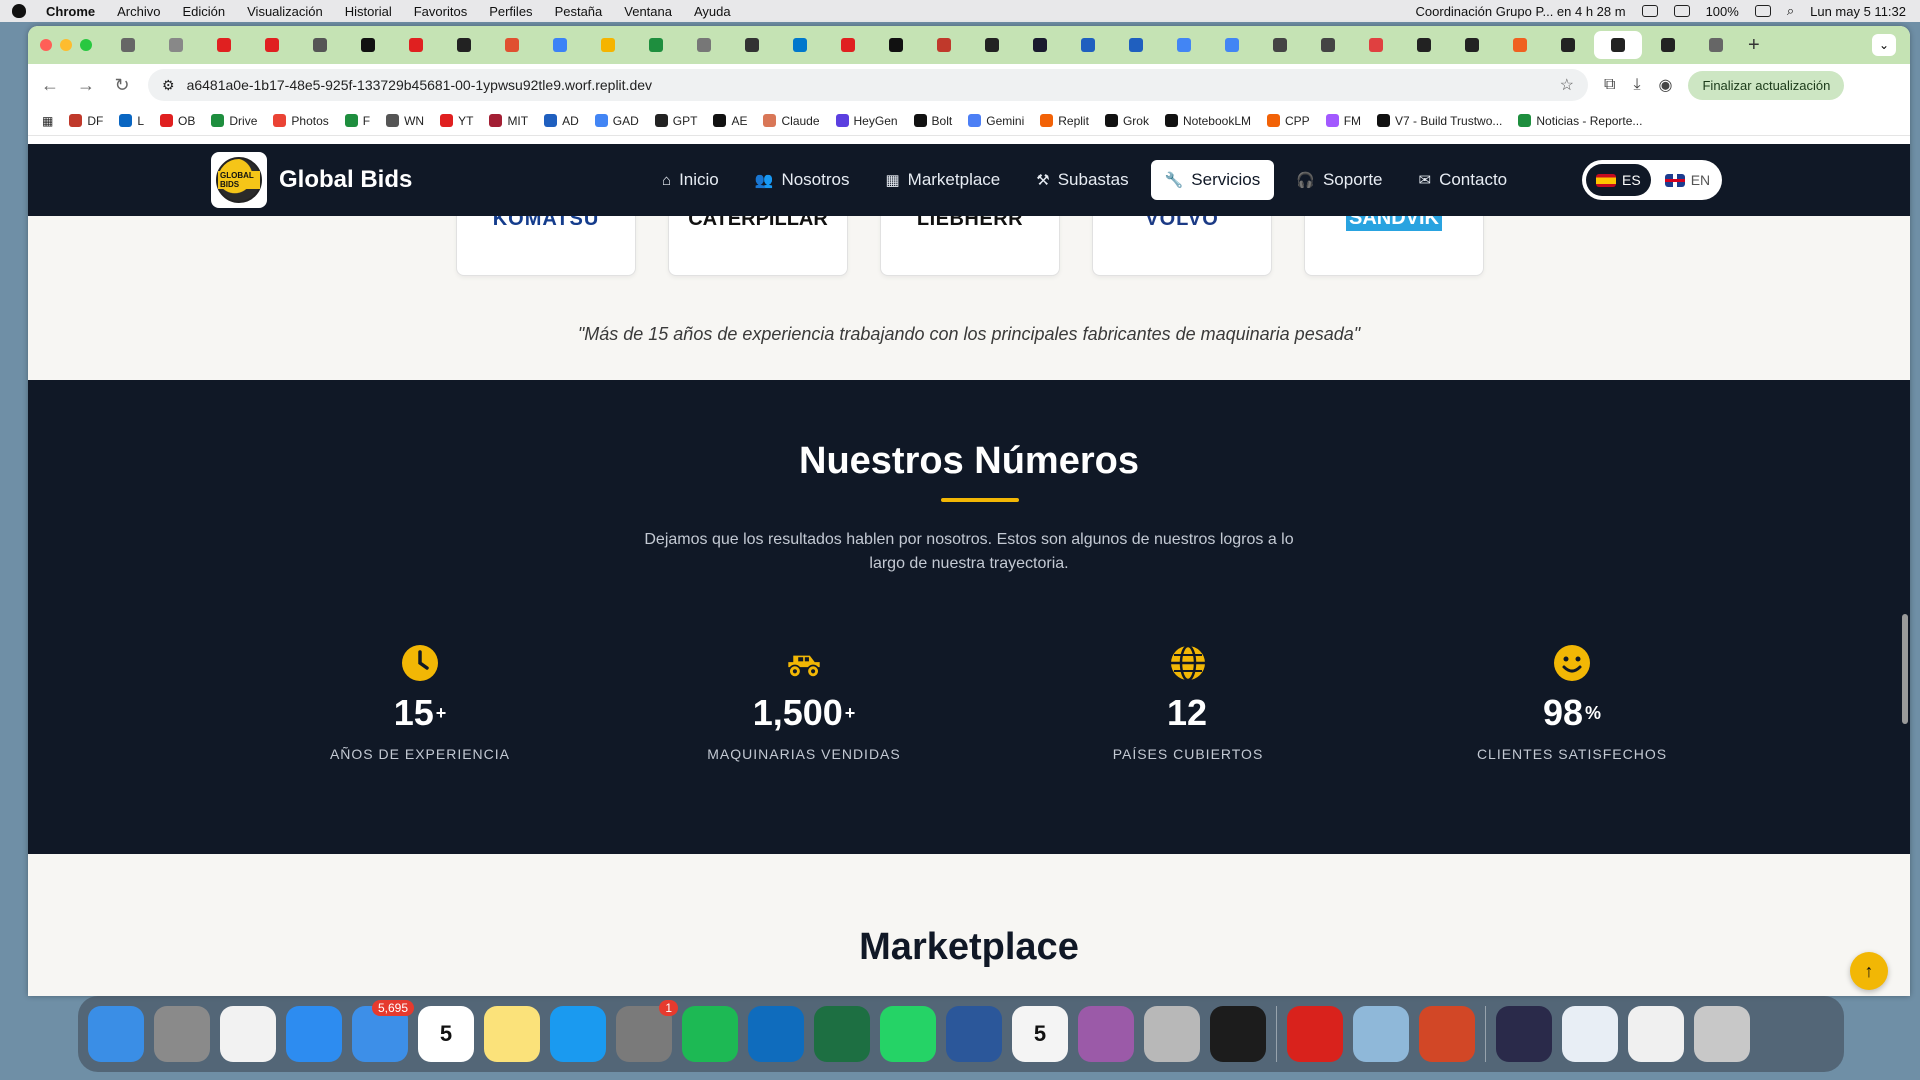 The height and width of the screenshot is (1080, 1920). What do you see at coordinates (1618, 180) in the screenshot?
I see `language-es-button: ES` at bounding box center [1618, 180].